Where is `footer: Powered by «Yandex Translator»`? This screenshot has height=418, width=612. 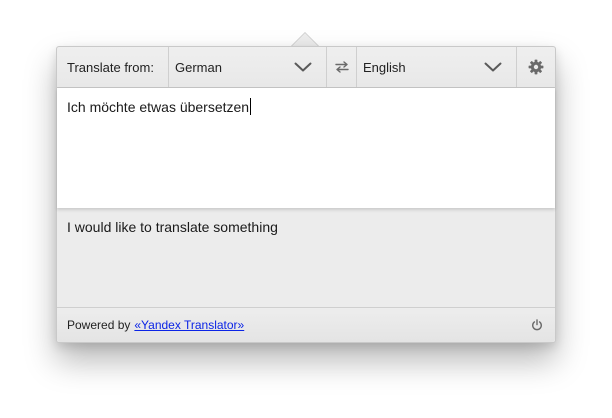 footer: Powered by «Yandex Translator» is located at coordinates (306, 325).